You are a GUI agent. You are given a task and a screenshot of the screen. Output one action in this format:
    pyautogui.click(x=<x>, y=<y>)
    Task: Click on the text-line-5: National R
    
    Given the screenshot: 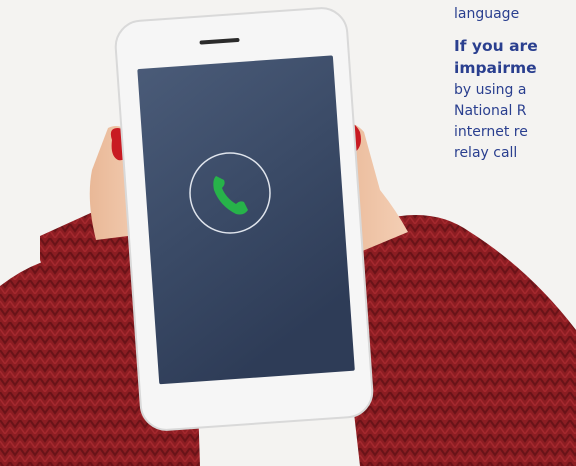 What is the action you would take?
    pyautogui.click(x=490, y=111)
    